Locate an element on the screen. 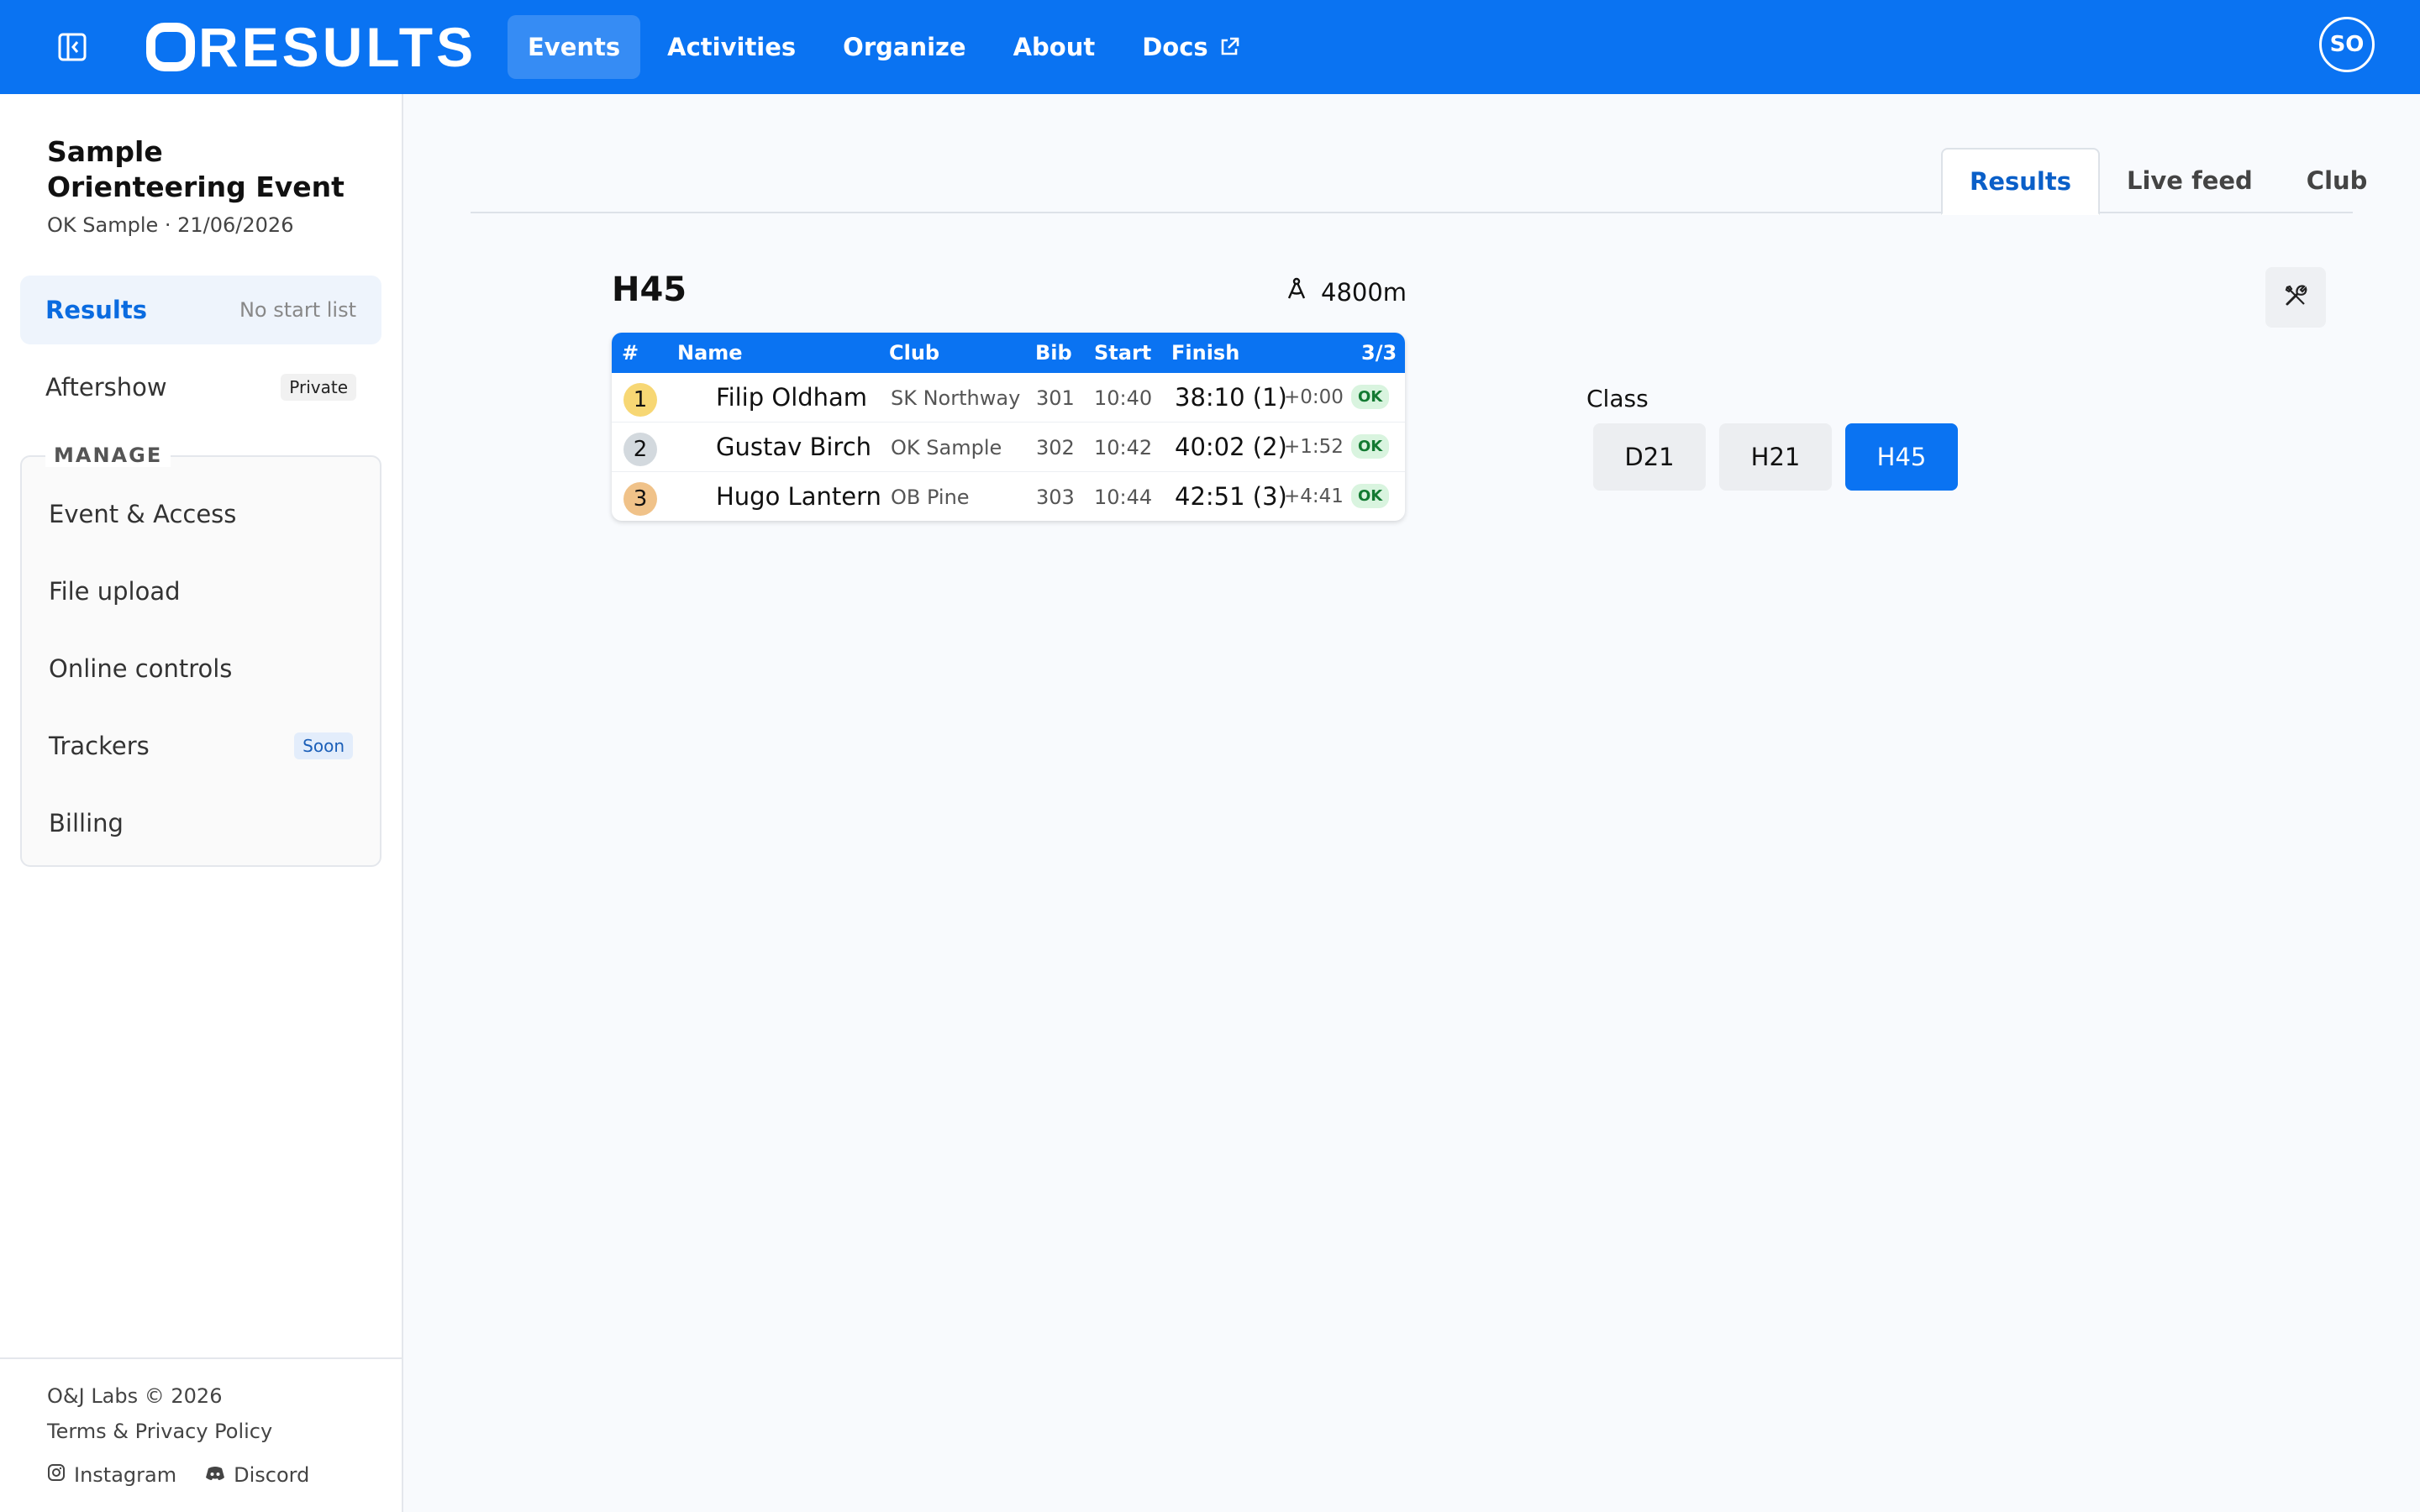  manage-item-label: File upload is located at coordinates (115, 591).